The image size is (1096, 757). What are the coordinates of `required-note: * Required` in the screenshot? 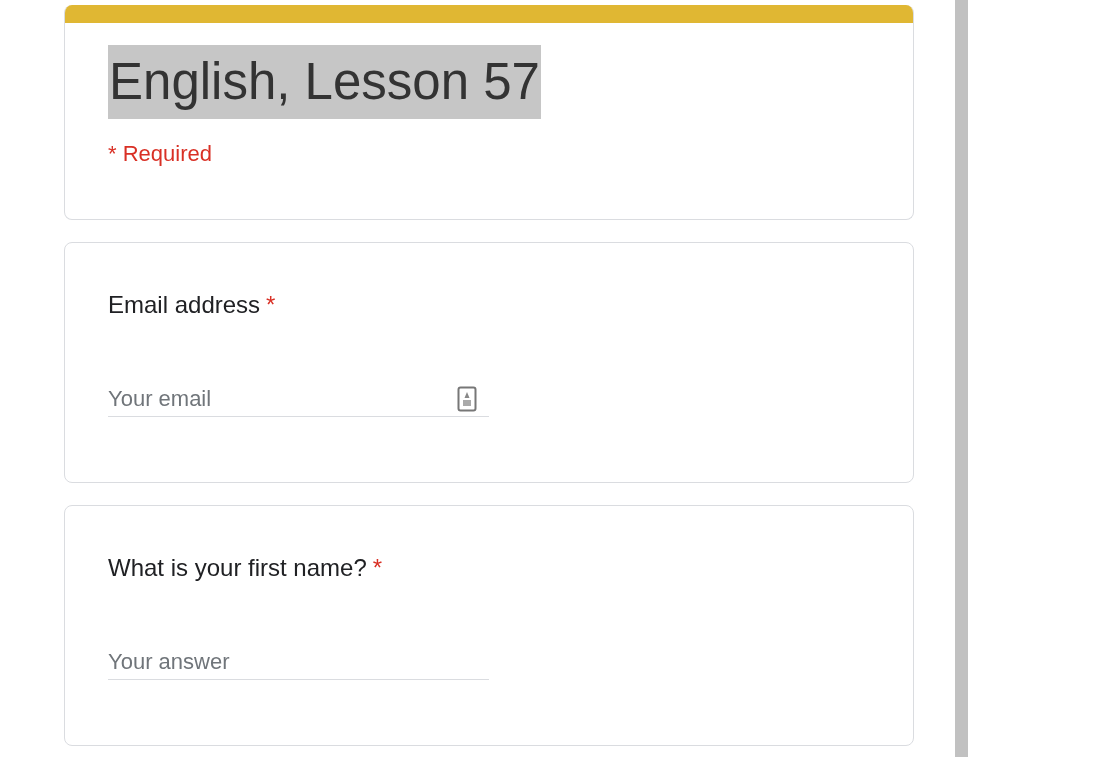 It's located at (160, 154).